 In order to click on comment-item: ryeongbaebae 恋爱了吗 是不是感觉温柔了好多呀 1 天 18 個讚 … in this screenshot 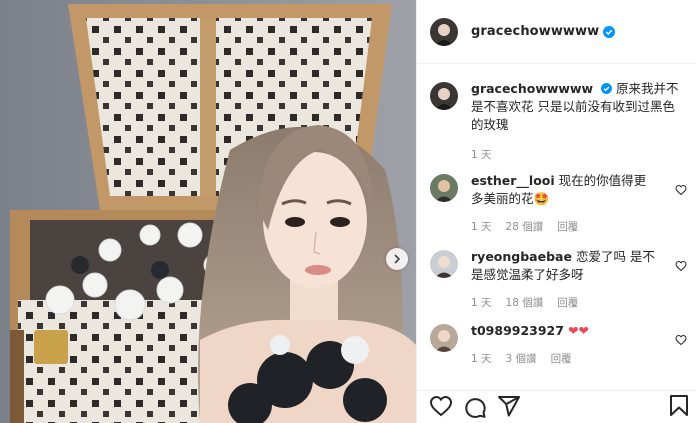, I will do `click(562, 280)`.